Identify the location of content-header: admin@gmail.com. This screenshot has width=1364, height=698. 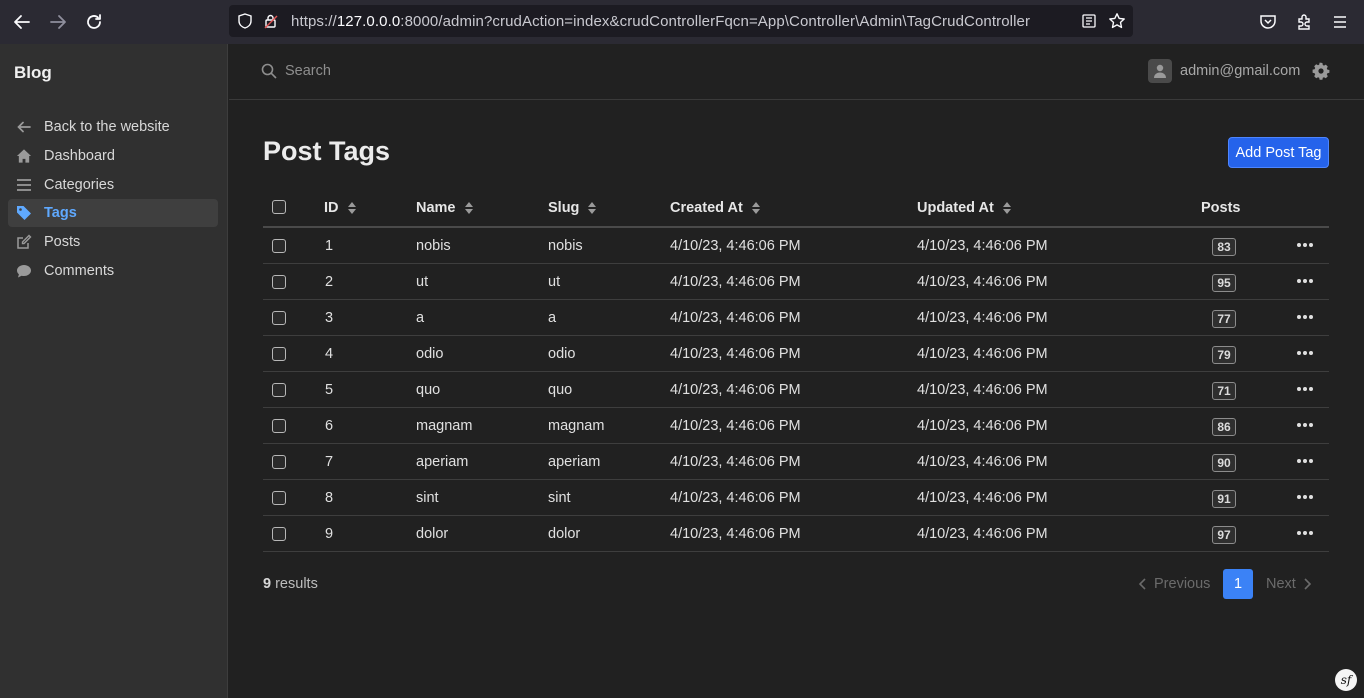
(796, 72).